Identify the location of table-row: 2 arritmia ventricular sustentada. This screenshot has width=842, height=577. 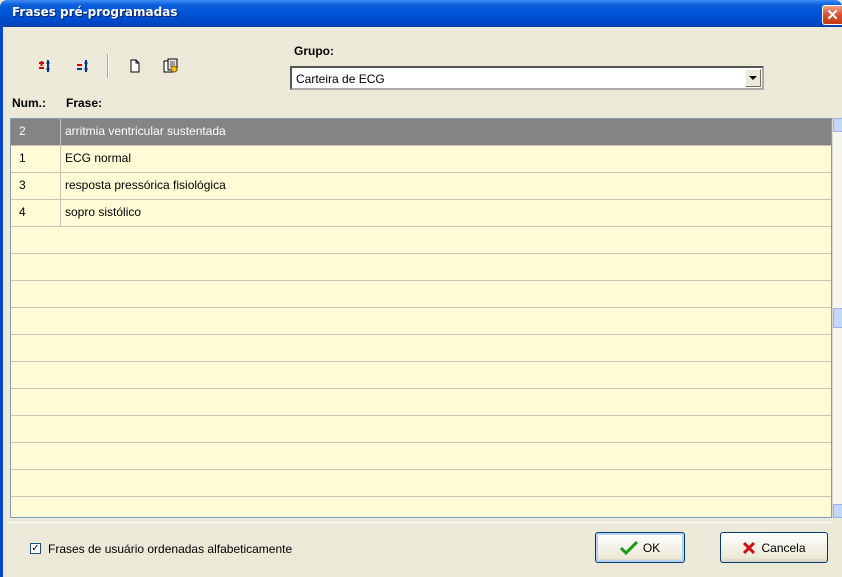
(421, 132).